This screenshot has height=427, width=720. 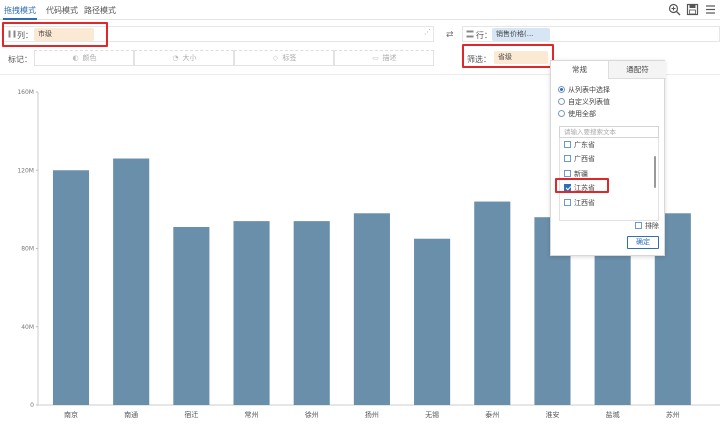 I want to click on x-tick-label: 苏州, so click(x=673, y=414).